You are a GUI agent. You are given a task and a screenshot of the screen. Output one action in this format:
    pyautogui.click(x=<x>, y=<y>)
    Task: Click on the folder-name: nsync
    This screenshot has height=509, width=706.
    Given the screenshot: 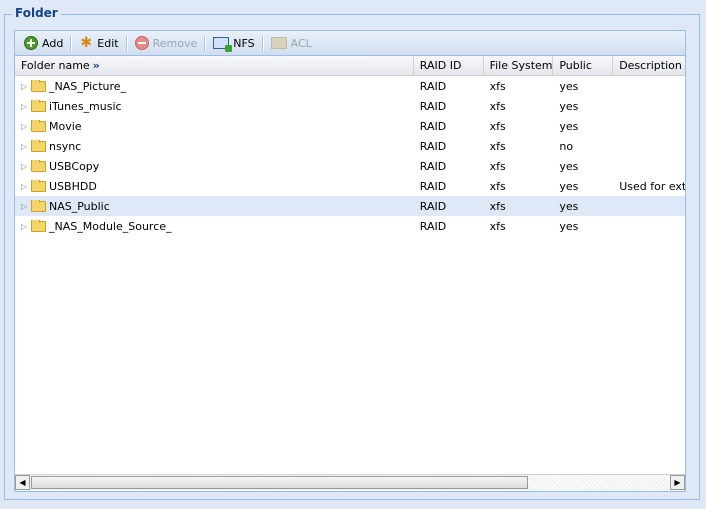 What is the action you would take?
    pyautogui.click(x=65, y=146)
    